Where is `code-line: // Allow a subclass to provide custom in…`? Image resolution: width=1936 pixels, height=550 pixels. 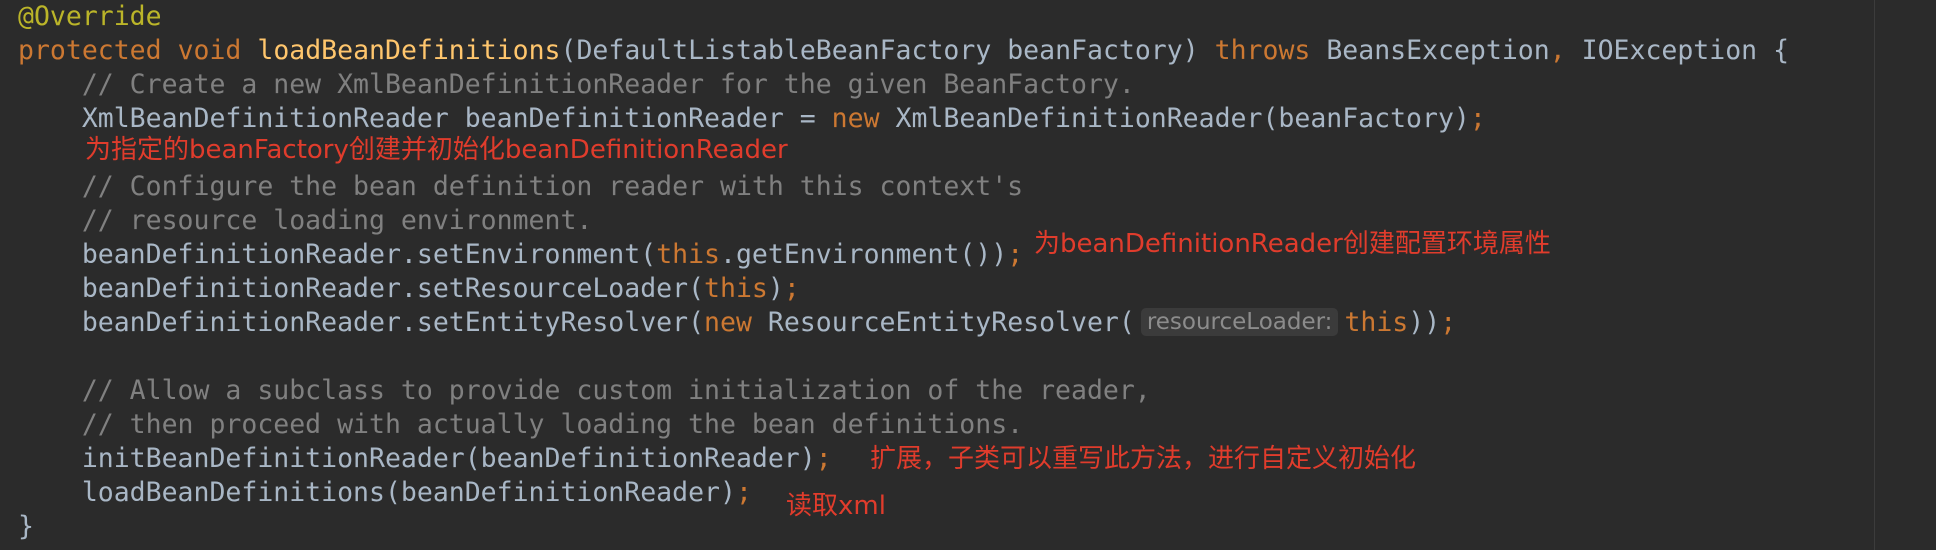 code-line: // Allow a subclass to provide custom in… is located at coordinates (584, 391).